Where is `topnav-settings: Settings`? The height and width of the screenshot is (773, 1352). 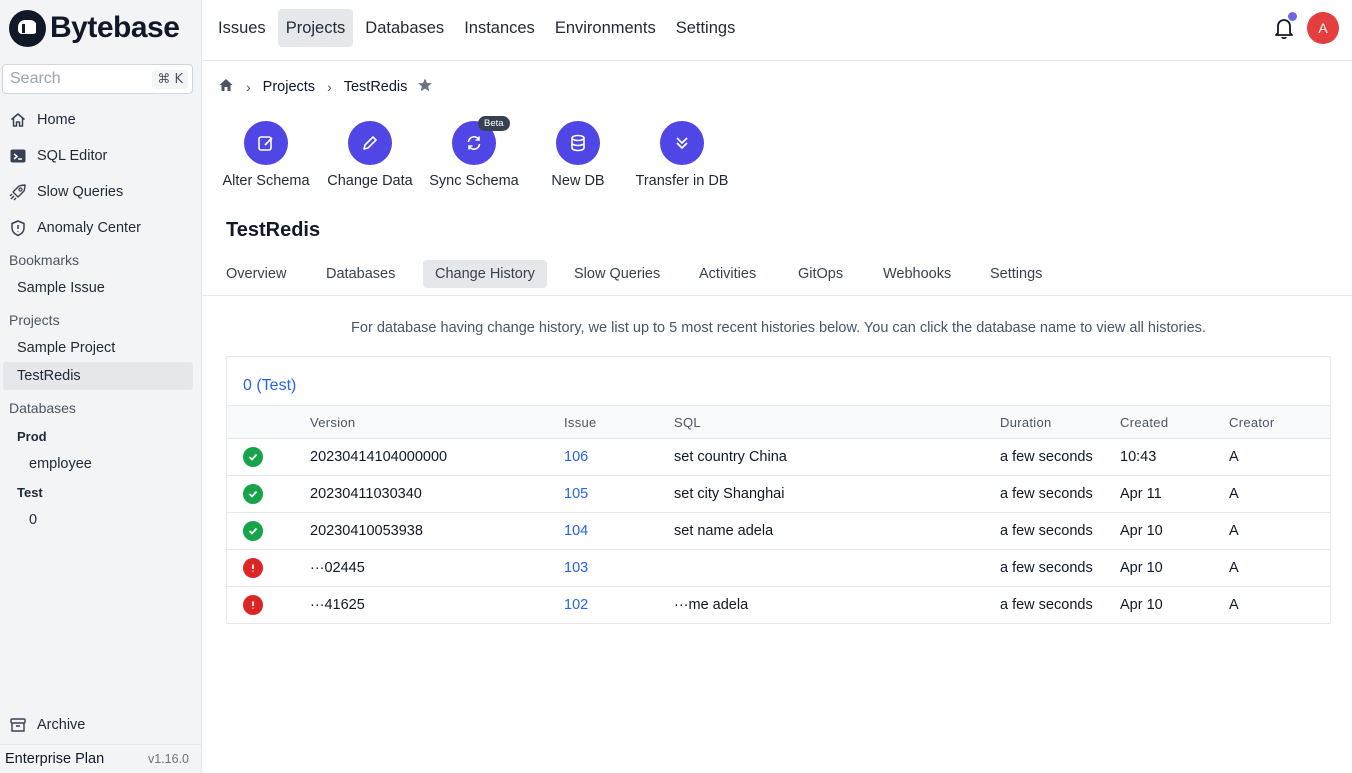 topnav-settings: Settings is located at coordinates (706, 28).